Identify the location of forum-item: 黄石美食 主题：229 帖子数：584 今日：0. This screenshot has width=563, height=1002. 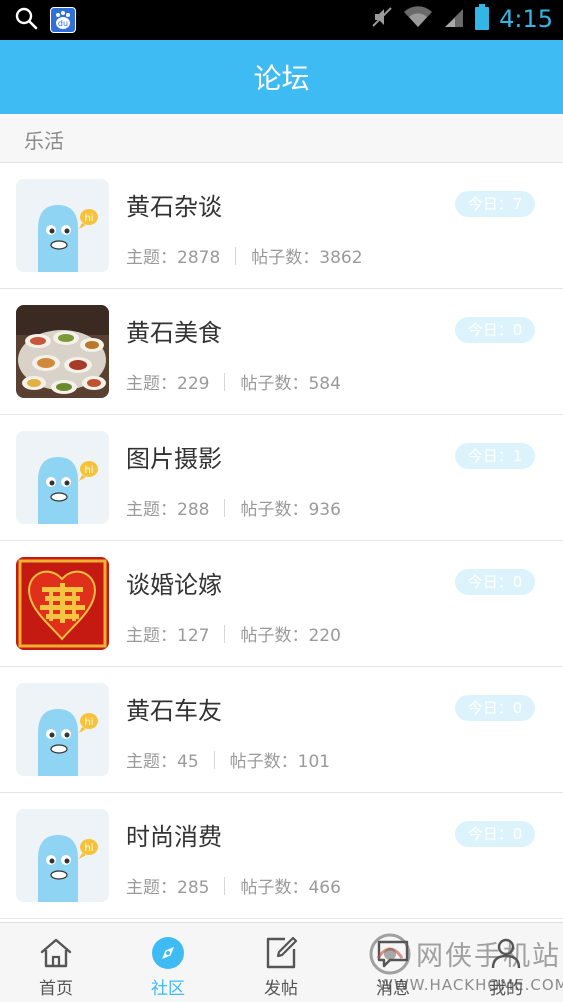
(281, 352).